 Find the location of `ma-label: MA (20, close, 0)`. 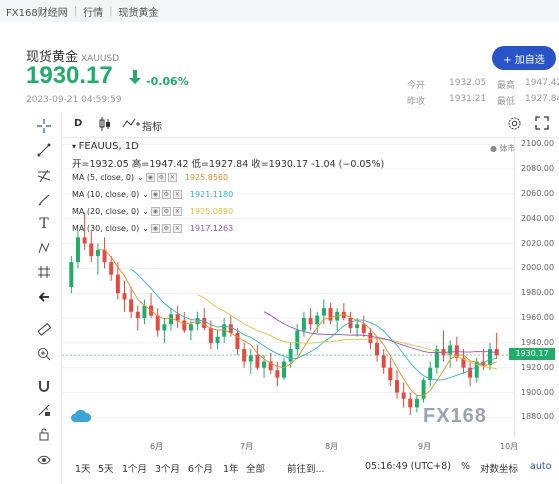

ma-label: MA (20, close, 0) is located at coordinates (105, 211).